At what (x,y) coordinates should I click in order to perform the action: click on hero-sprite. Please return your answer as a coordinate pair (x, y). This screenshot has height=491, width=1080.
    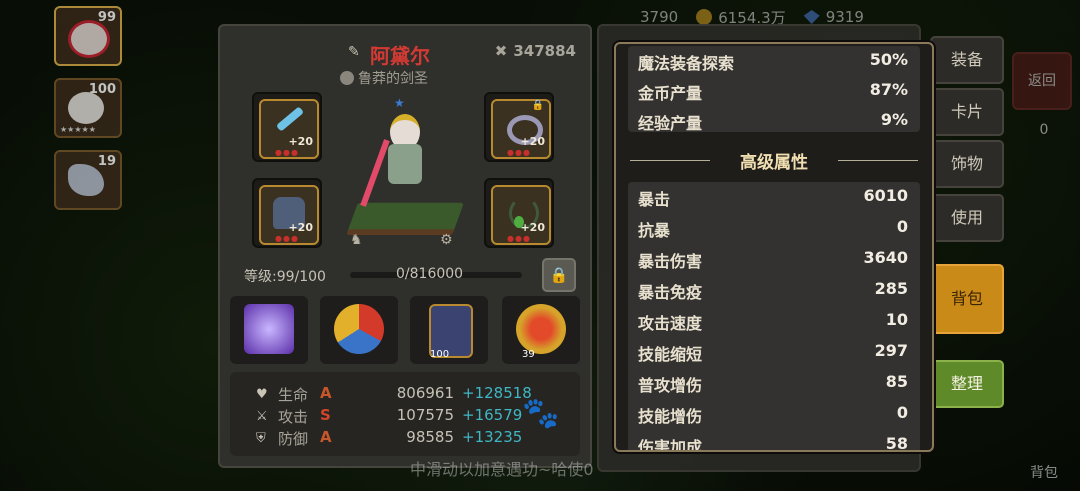
    Looking at the image, I should click on (394, 160).